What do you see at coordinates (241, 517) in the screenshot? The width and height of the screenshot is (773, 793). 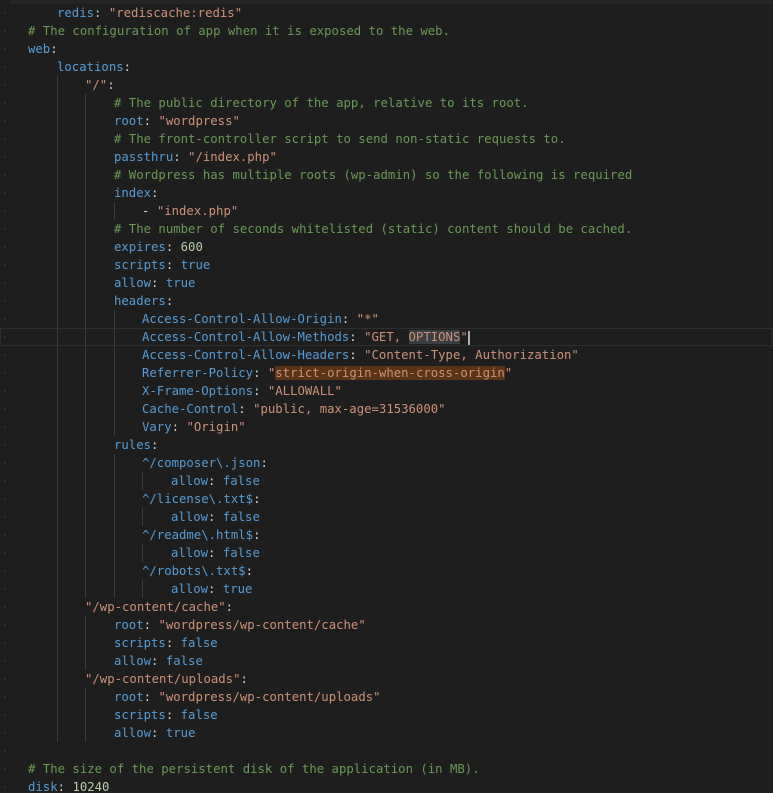 I see `code-token: false` at bounding box center [241, 517].